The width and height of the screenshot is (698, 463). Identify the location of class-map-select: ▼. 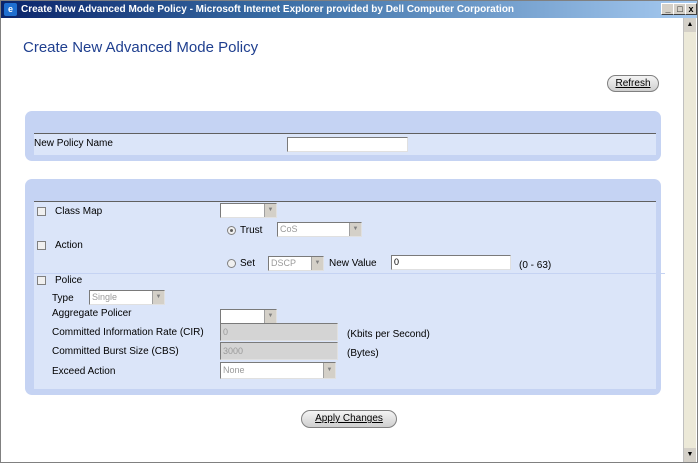
(248, 210).